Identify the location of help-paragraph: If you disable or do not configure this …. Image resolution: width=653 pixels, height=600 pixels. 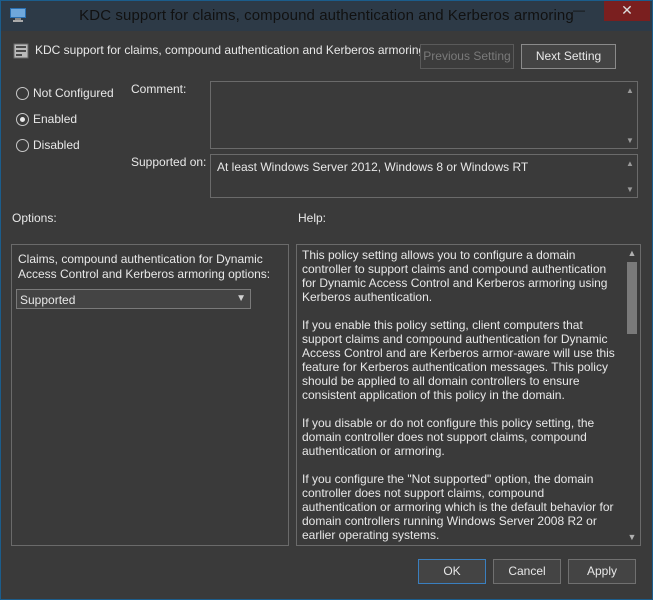
(448, 437).